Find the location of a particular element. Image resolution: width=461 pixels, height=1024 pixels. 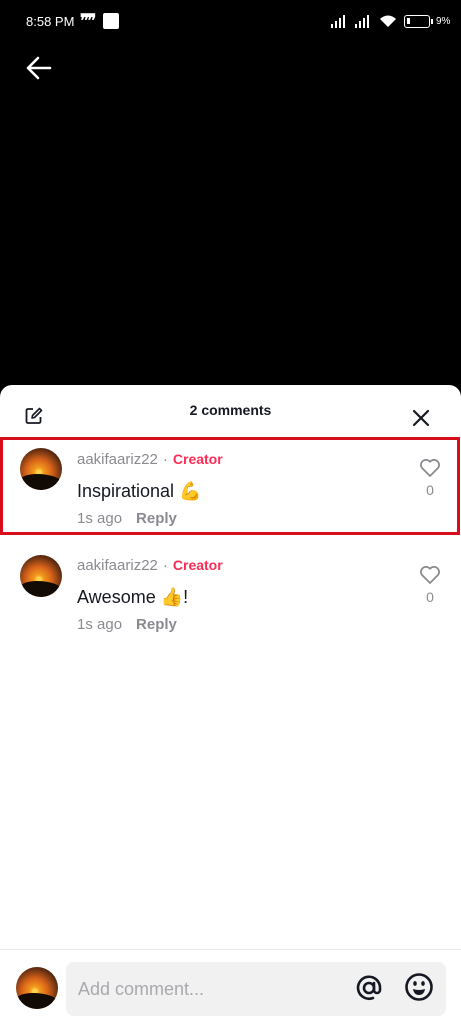

comments-count-title: 2 comments is located at coordinates (230, 410).